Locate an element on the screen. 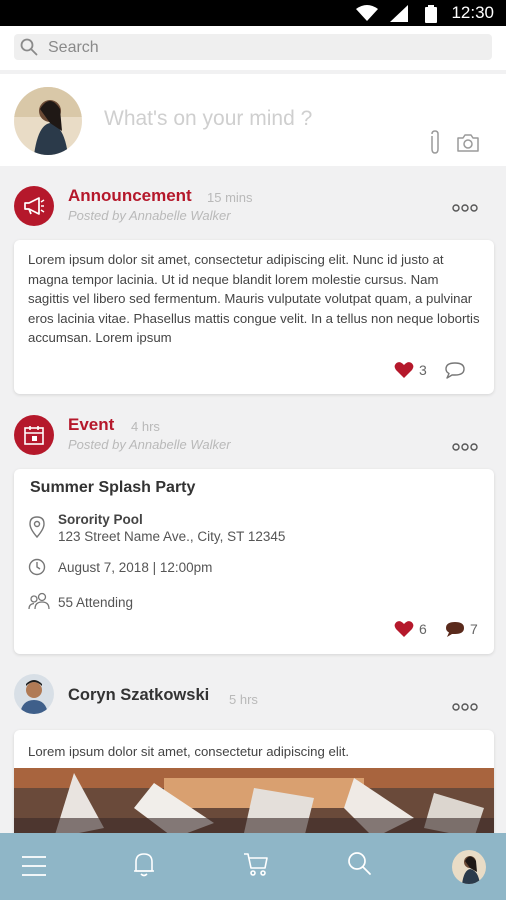  clock-icon is located at coordinates (37, 567).